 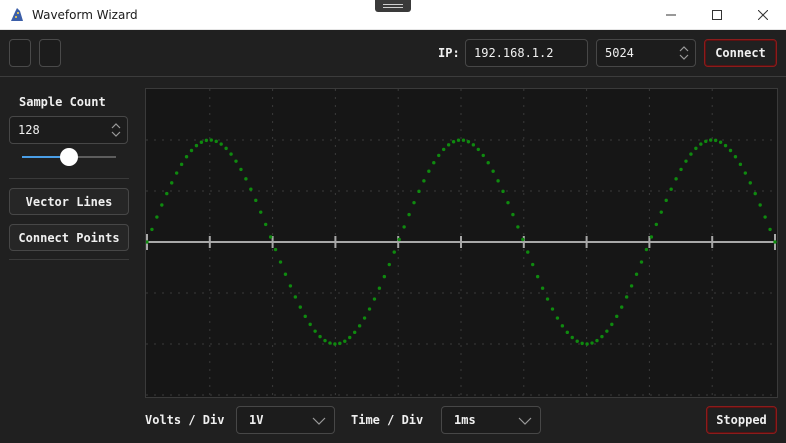 I want to click on maximize-button, so click(x=717, y=15).